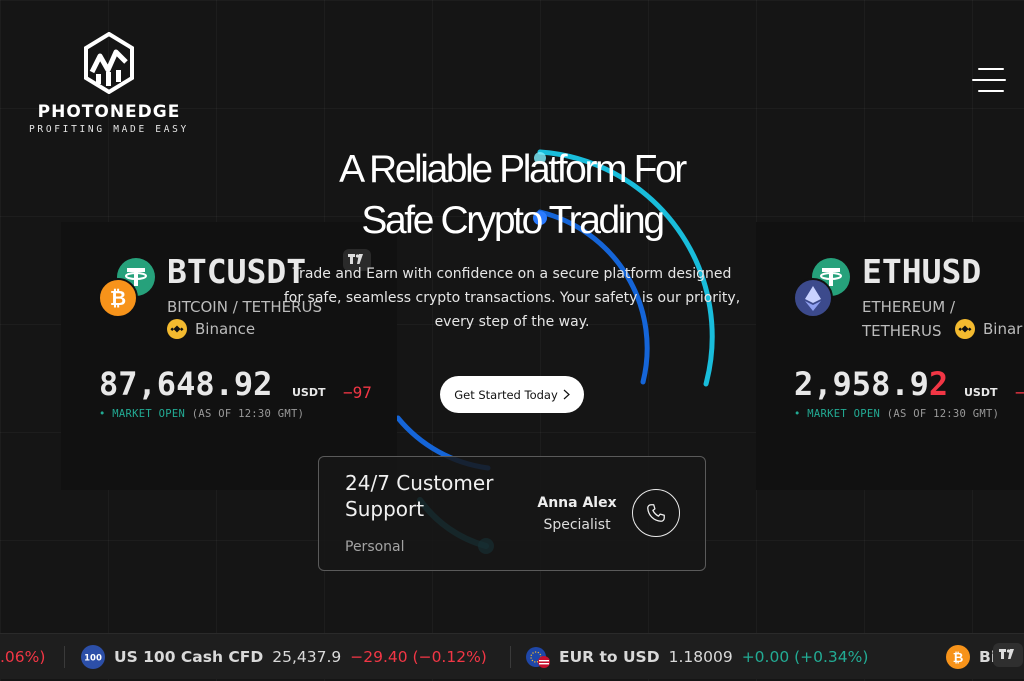  I want to click on us100-badge-text: 100, so click(93, 659).